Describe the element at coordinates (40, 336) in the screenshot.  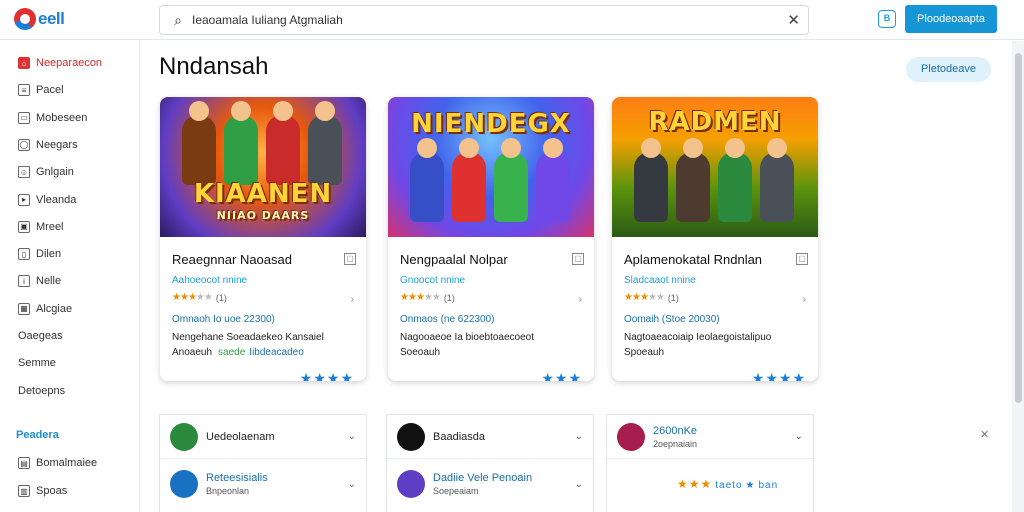
I see `sidebar-item-label: Oaegeas` at that location.